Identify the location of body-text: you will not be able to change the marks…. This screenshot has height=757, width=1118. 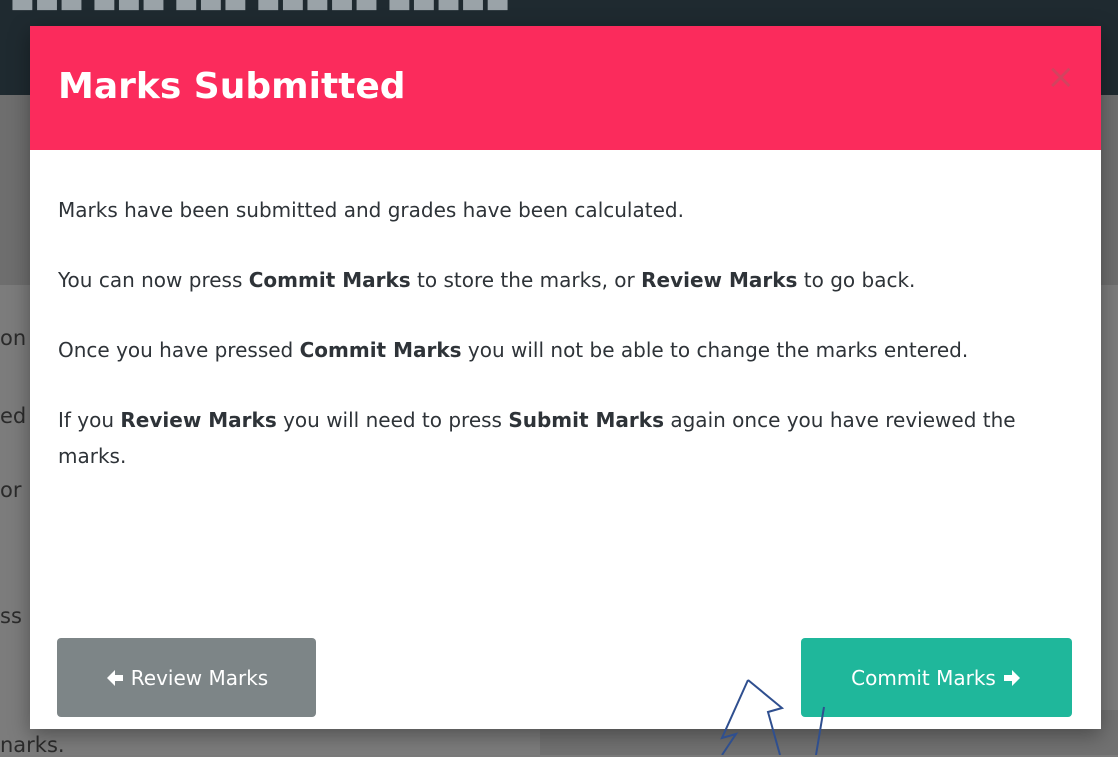
(715, 350).